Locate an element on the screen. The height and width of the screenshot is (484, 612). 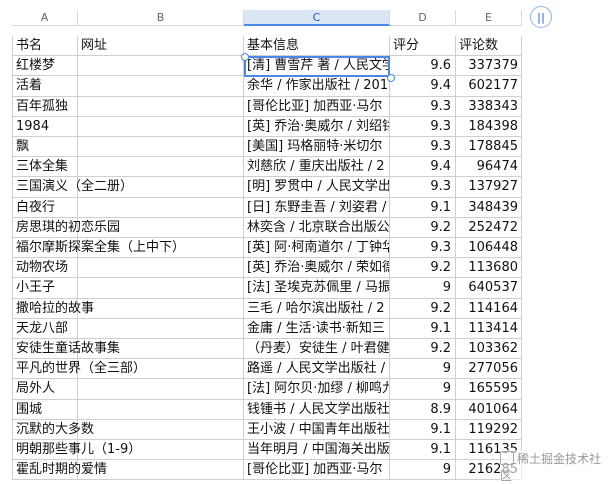
cell-info: [清] 曹雪芹 著 / 人民文学 is located at coordinates (317, 66).